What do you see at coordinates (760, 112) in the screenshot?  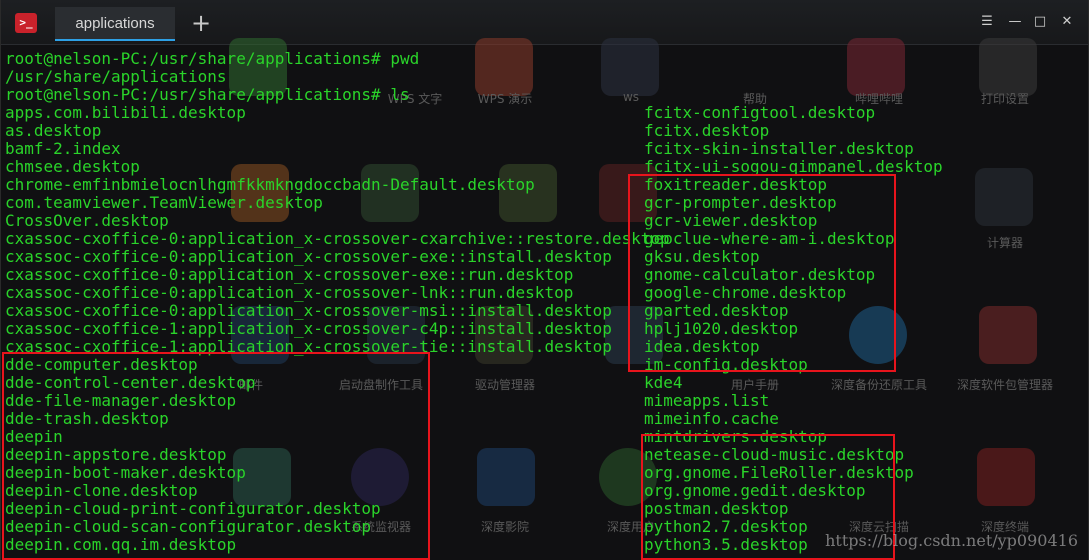 I see `terminal-line: fcitx-configtool.desktop` at bounding box center [760, 112].